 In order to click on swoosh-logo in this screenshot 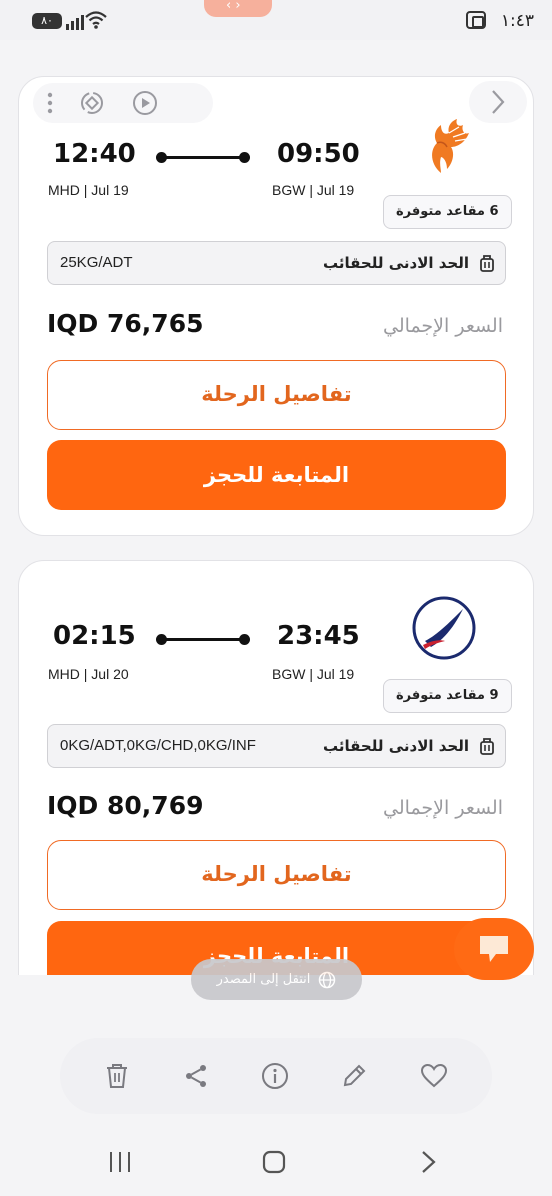, I will do `click(444, 628)`.